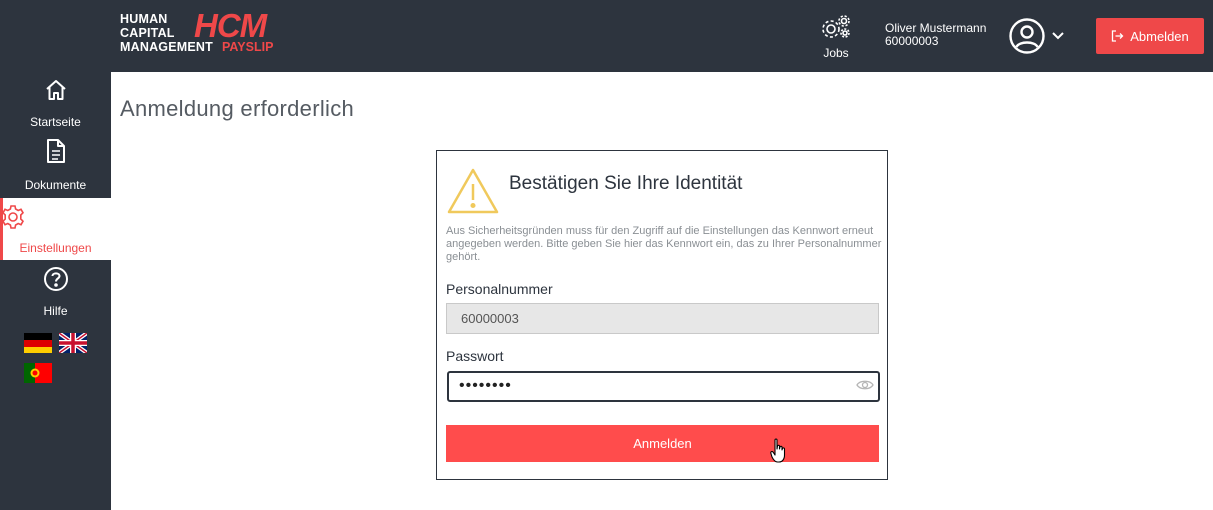 The height and width of the screenshot is (510, 1213). I want to click on password-label: Passwort, so click(475, 356).